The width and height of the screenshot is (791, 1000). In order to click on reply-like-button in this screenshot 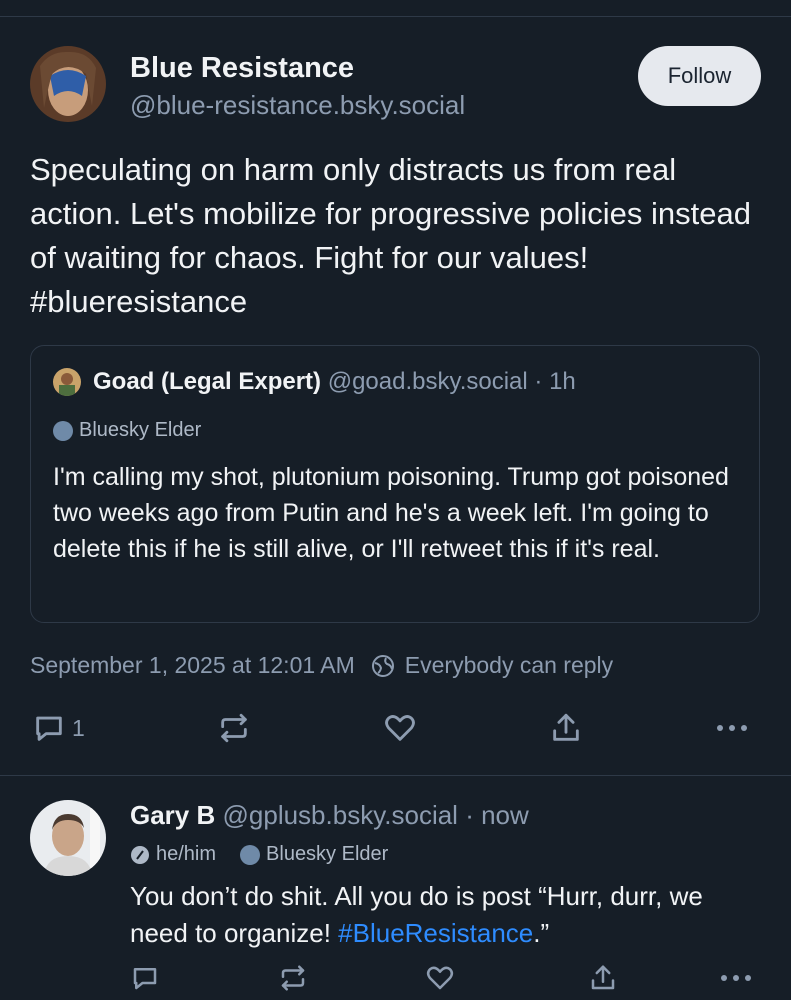, I will do `click(440, 978)`.